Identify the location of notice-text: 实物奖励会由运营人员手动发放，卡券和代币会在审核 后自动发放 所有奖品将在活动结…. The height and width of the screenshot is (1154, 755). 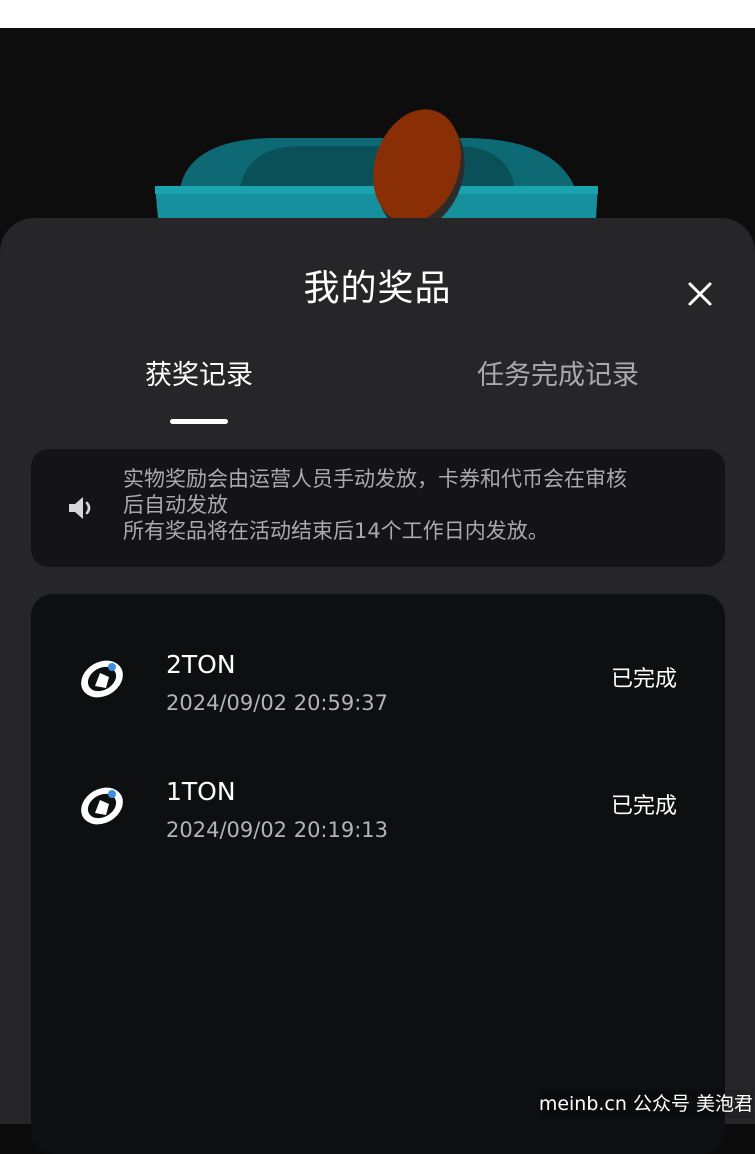
(408, 505).